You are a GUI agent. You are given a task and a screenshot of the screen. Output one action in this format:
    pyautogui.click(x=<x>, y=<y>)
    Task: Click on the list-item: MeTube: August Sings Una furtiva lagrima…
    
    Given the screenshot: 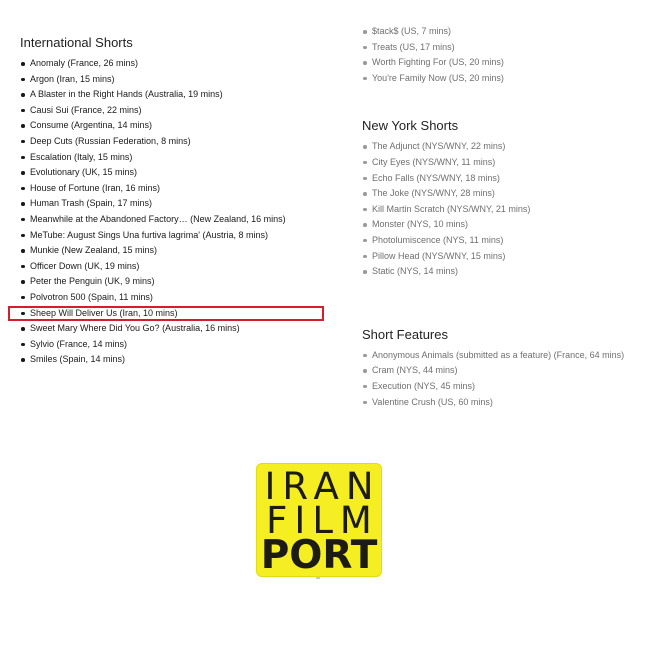 What is the action you would take?
    pyautogui.click(x=180, y=236)
    